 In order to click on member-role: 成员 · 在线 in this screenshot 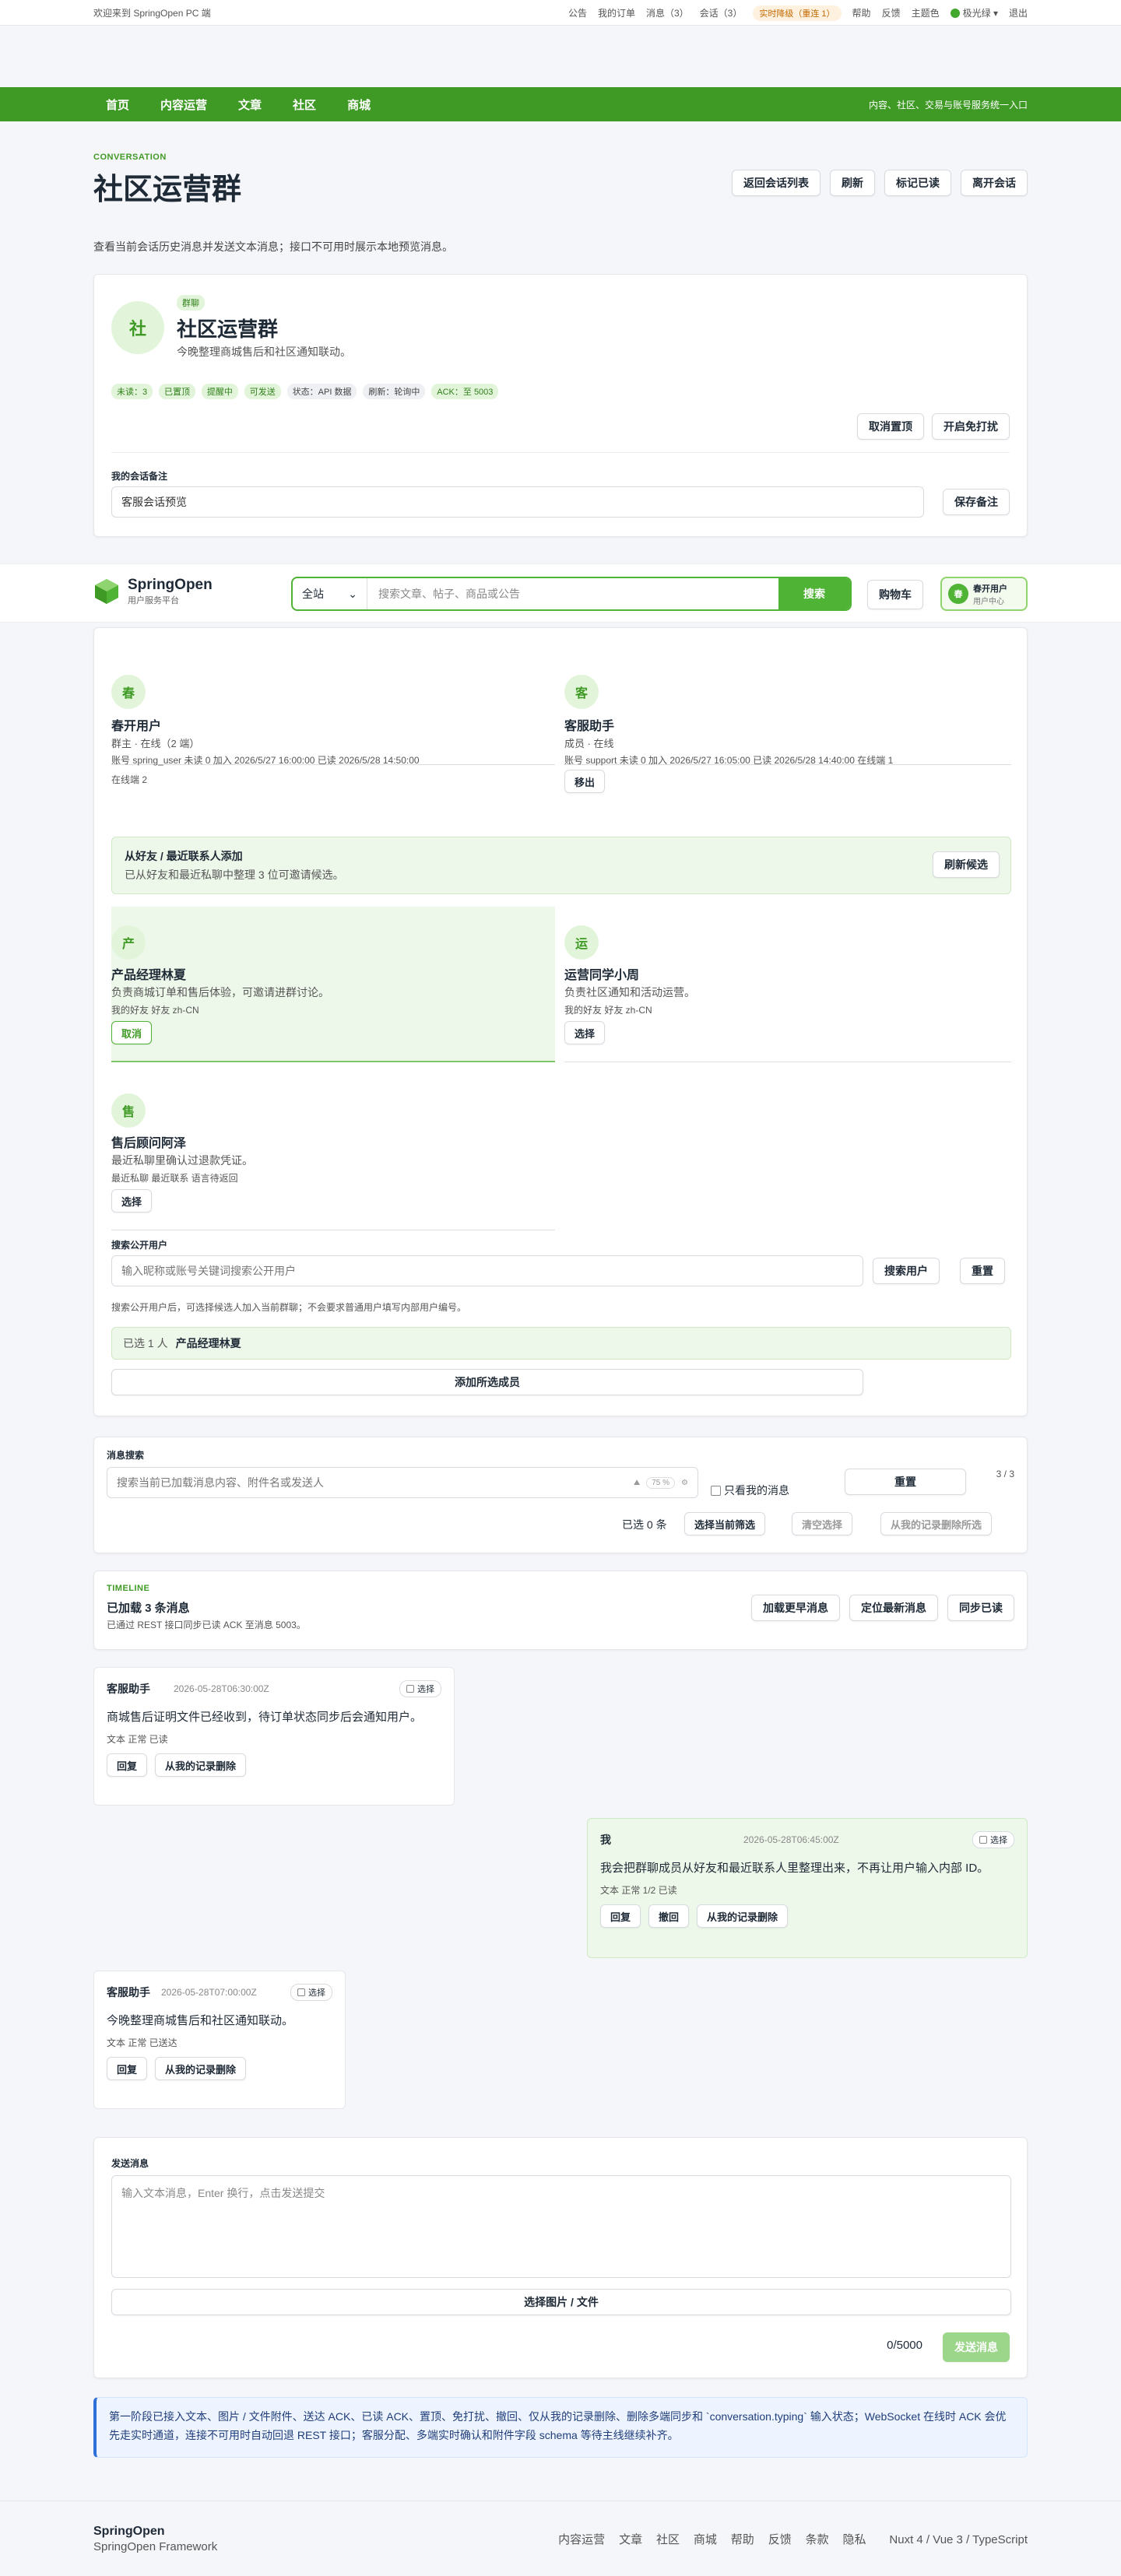, I will do `click(589, 744)`.